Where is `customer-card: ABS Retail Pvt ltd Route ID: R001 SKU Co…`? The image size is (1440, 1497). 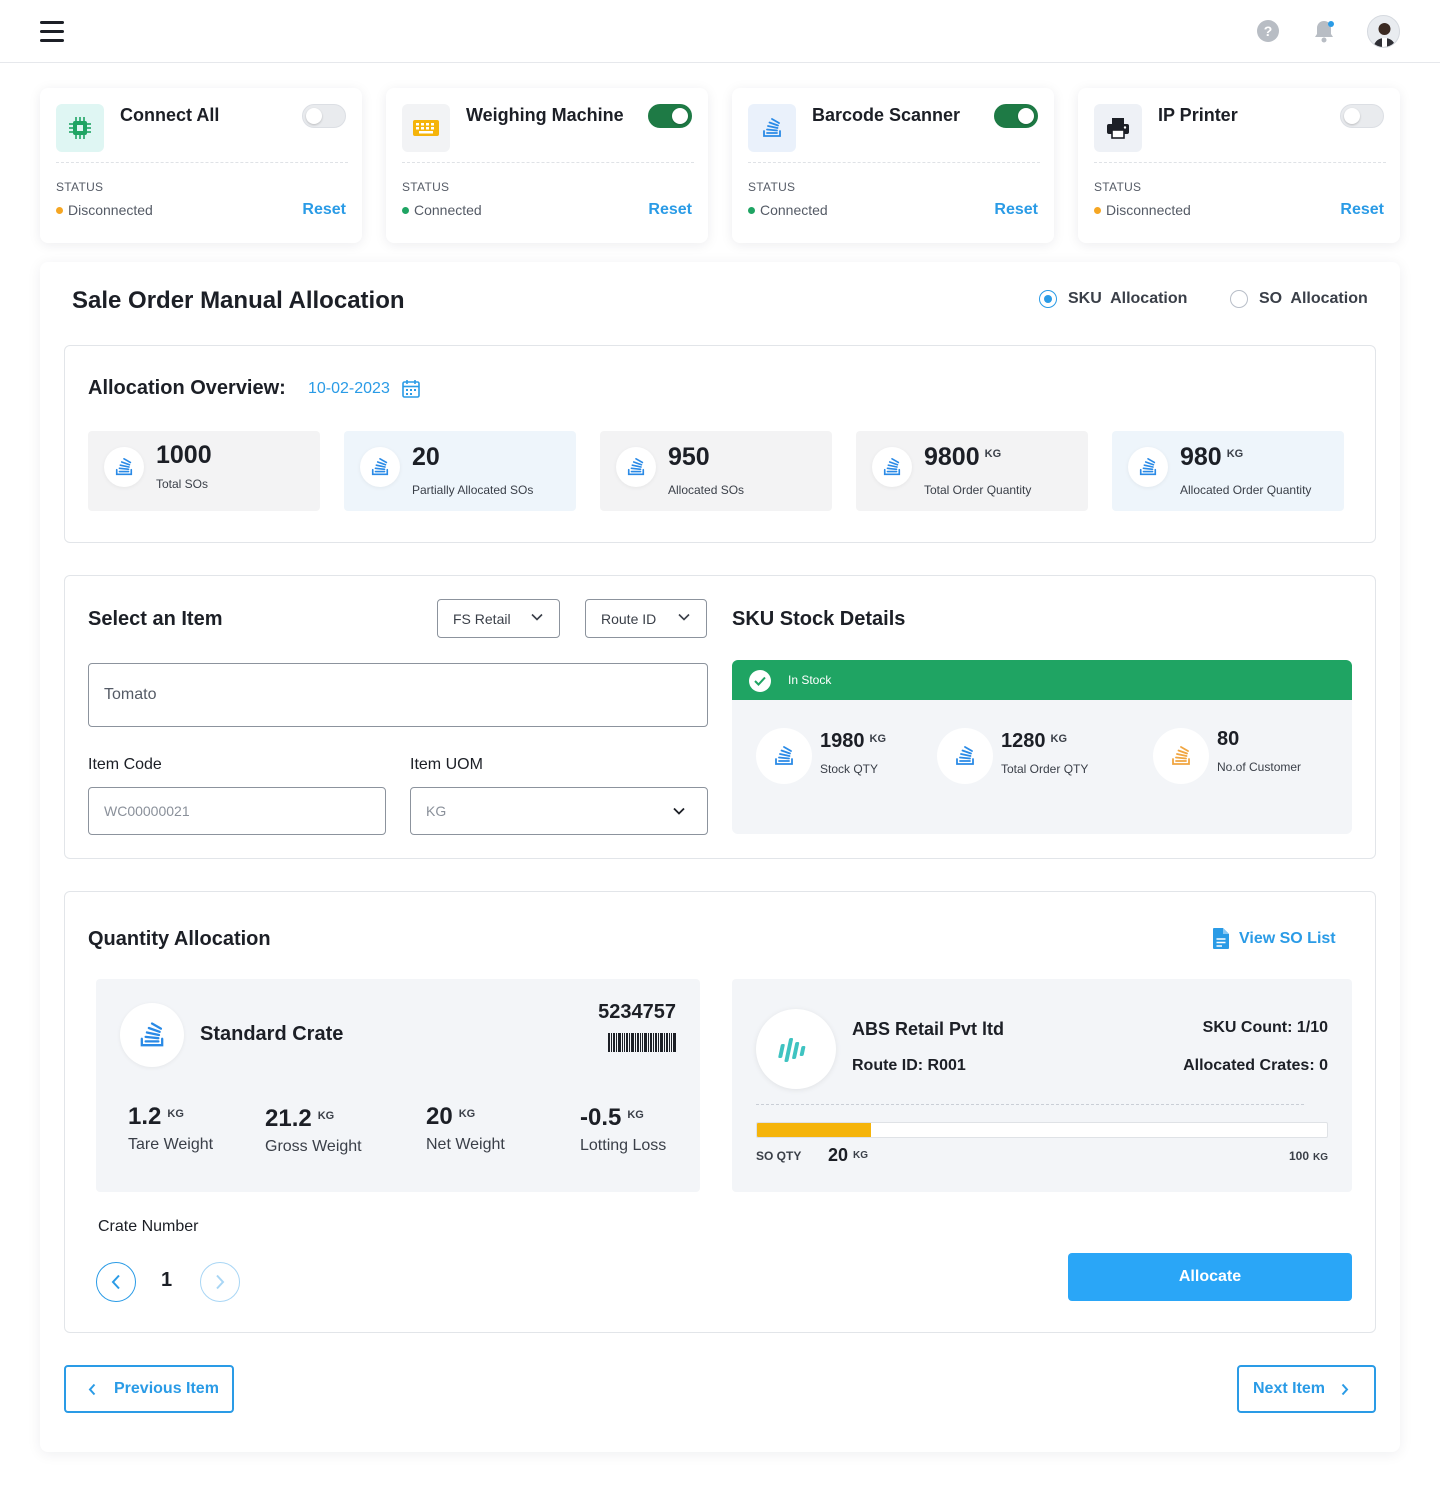 customer-card: ABS Retail Pvt ltd Route ID: R001 SKU Co… is located at coordinates (1042, 1085).